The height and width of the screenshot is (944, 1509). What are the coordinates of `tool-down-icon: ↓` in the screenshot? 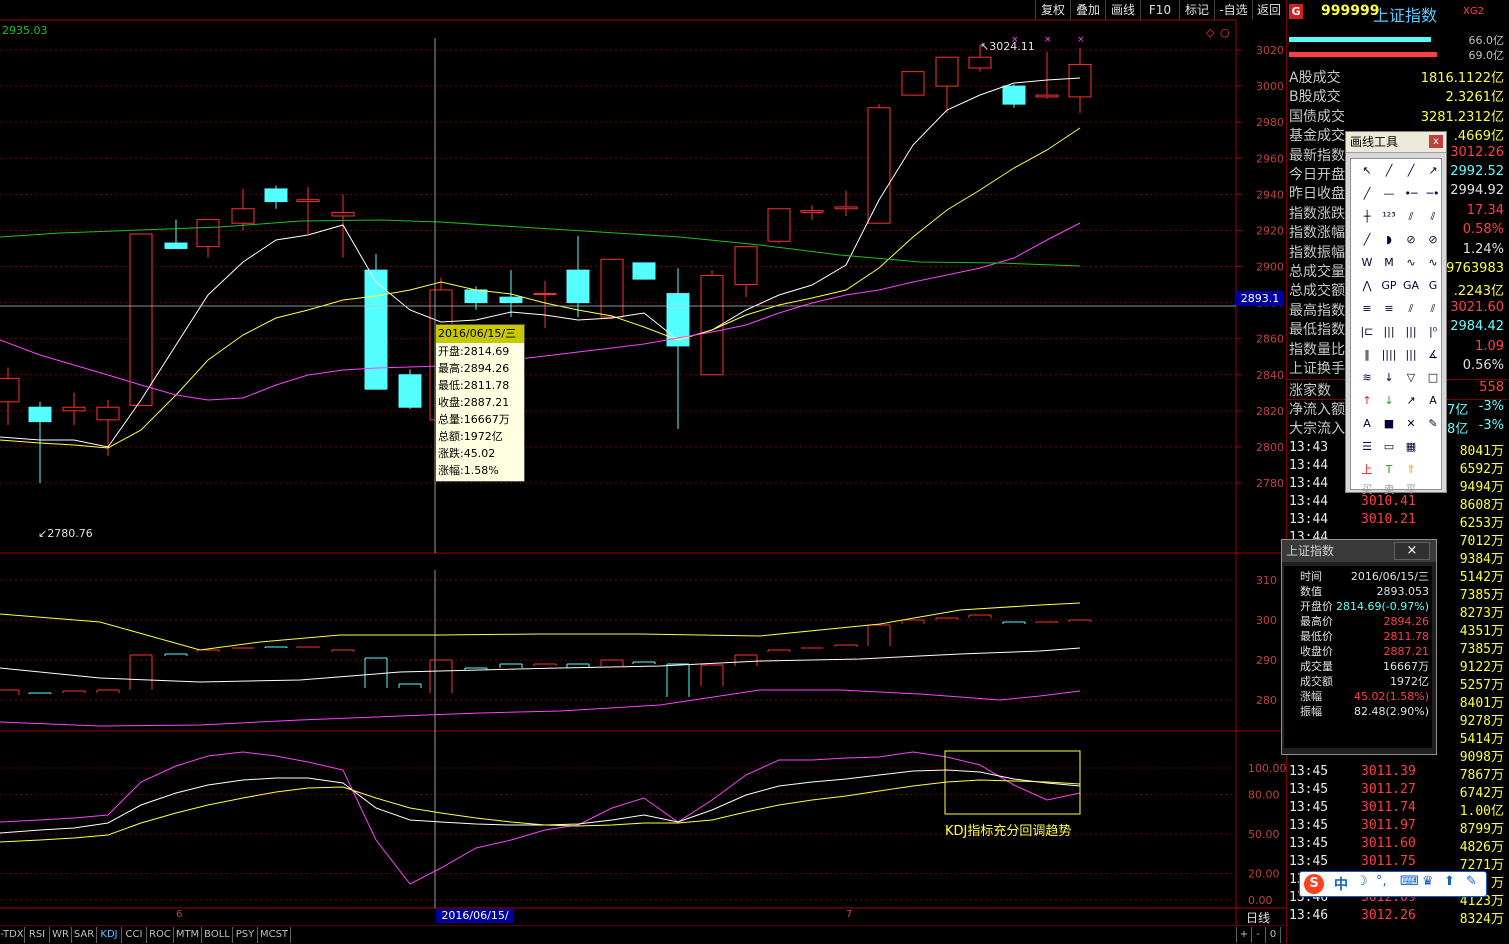 It's located at (1389, 378).